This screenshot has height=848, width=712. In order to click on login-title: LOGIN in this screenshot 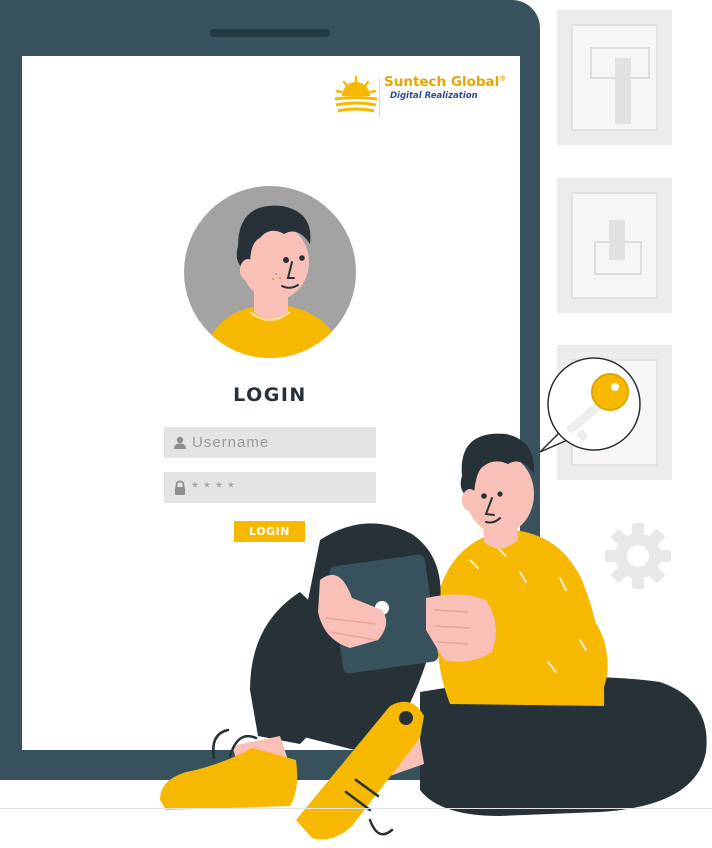, I will do `click(270, 395)`.